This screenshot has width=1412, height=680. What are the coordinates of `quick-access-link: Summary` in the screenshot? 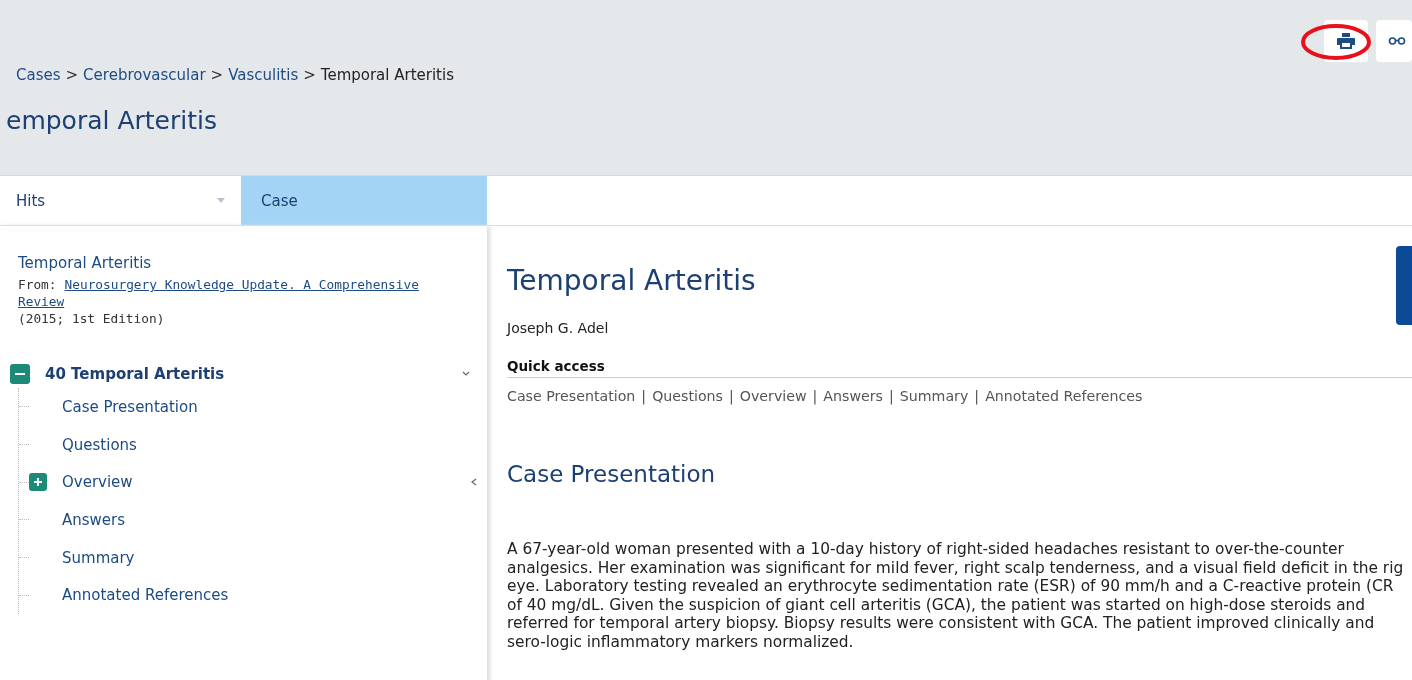 It's located at (934, 396).